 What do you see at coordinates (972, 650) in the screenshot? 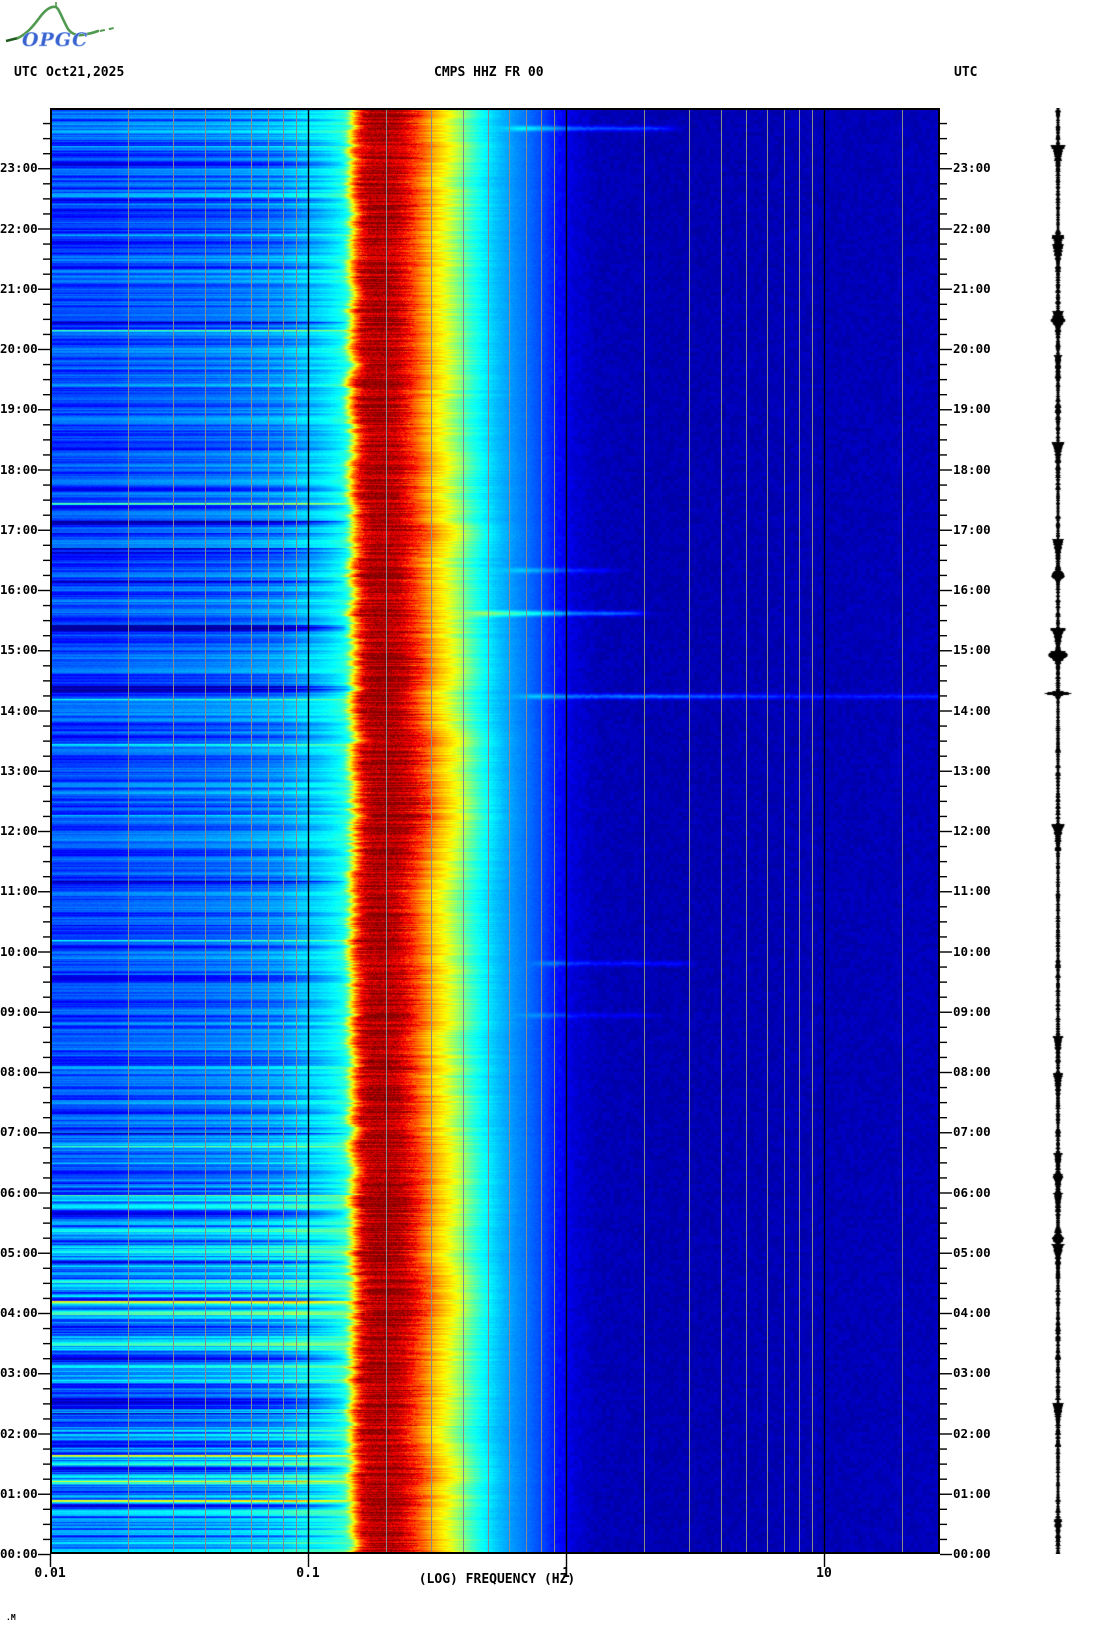
I see `time-tick-label-right: 15:00` at bounding box center [972, 650].